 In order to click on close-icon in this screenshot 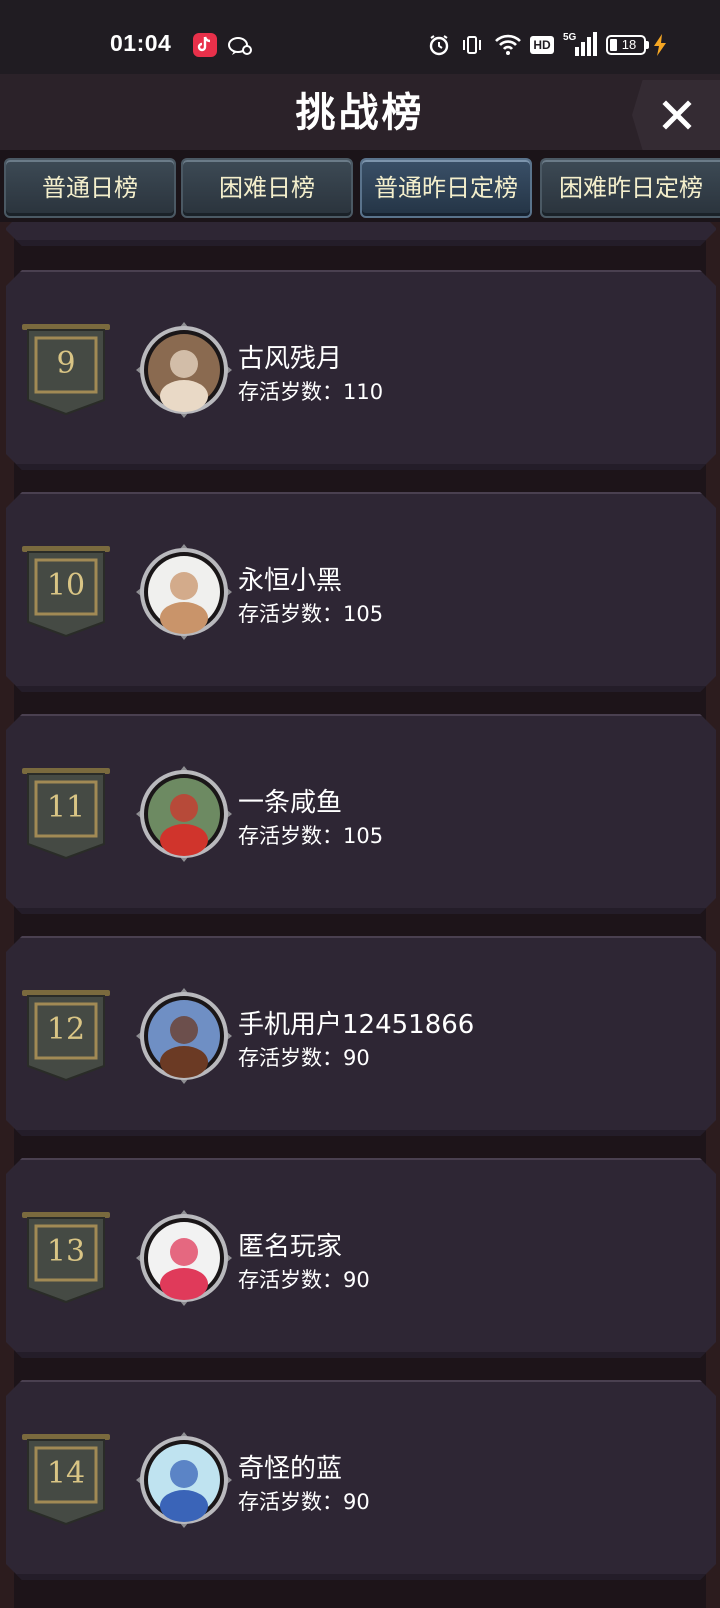, I will do `click(677, 115)`.